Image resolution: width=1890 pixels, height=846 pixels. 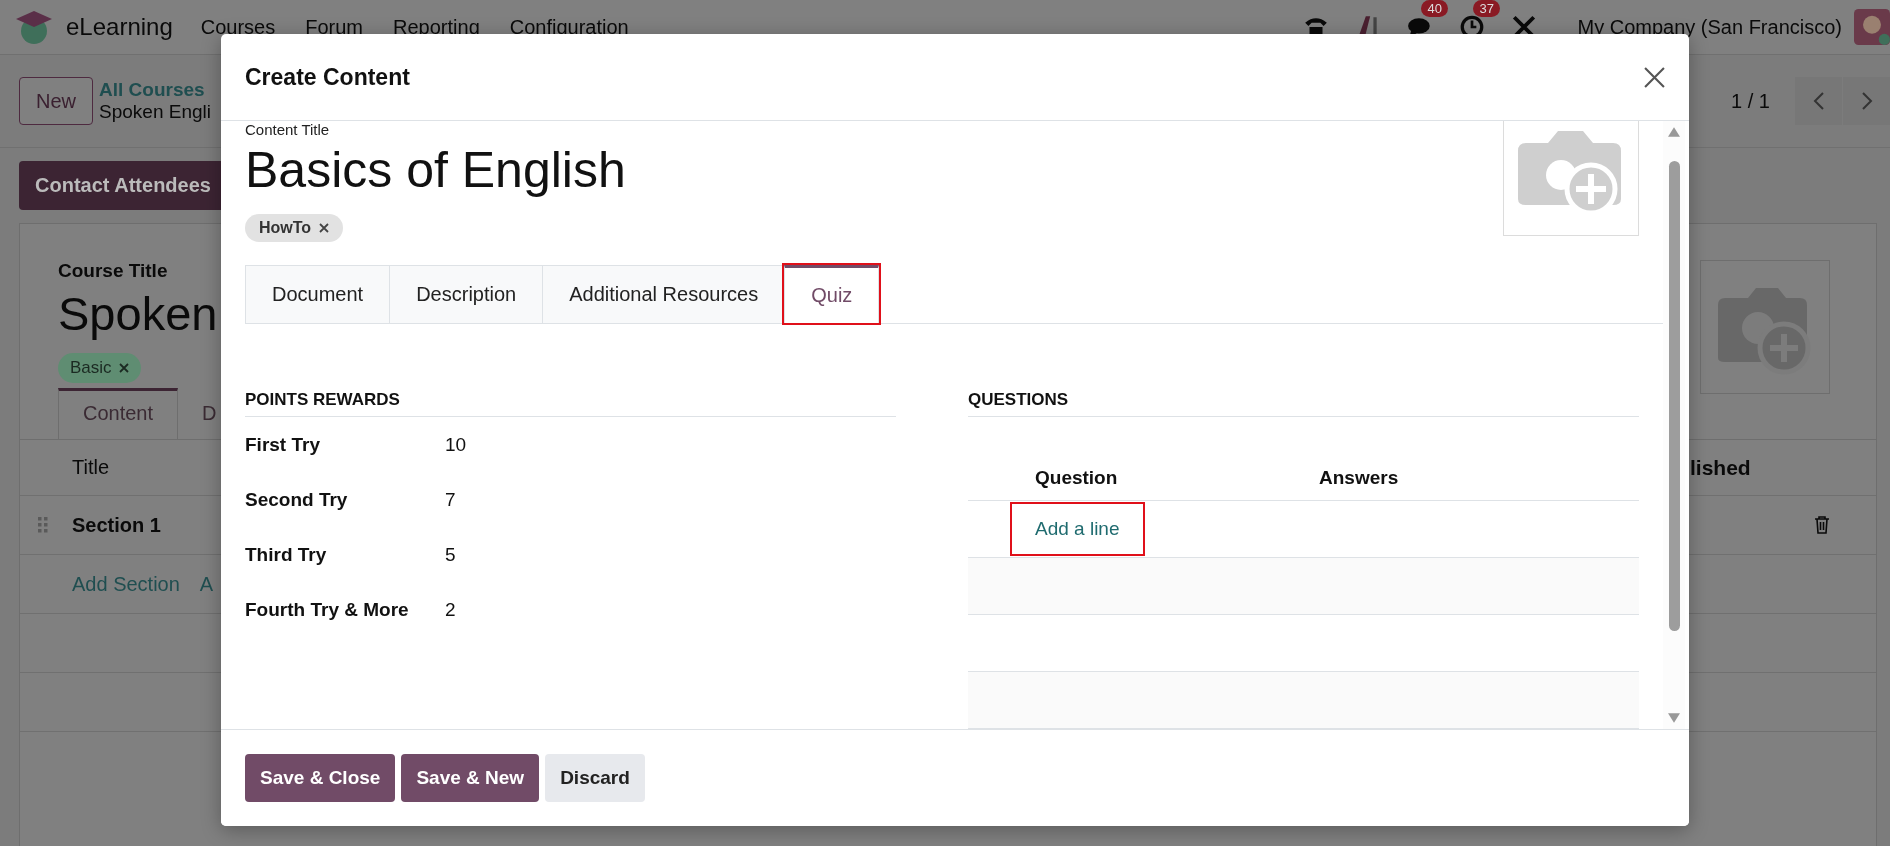 I want to click on chevron-left-icon, so click(x=1818, y=101).